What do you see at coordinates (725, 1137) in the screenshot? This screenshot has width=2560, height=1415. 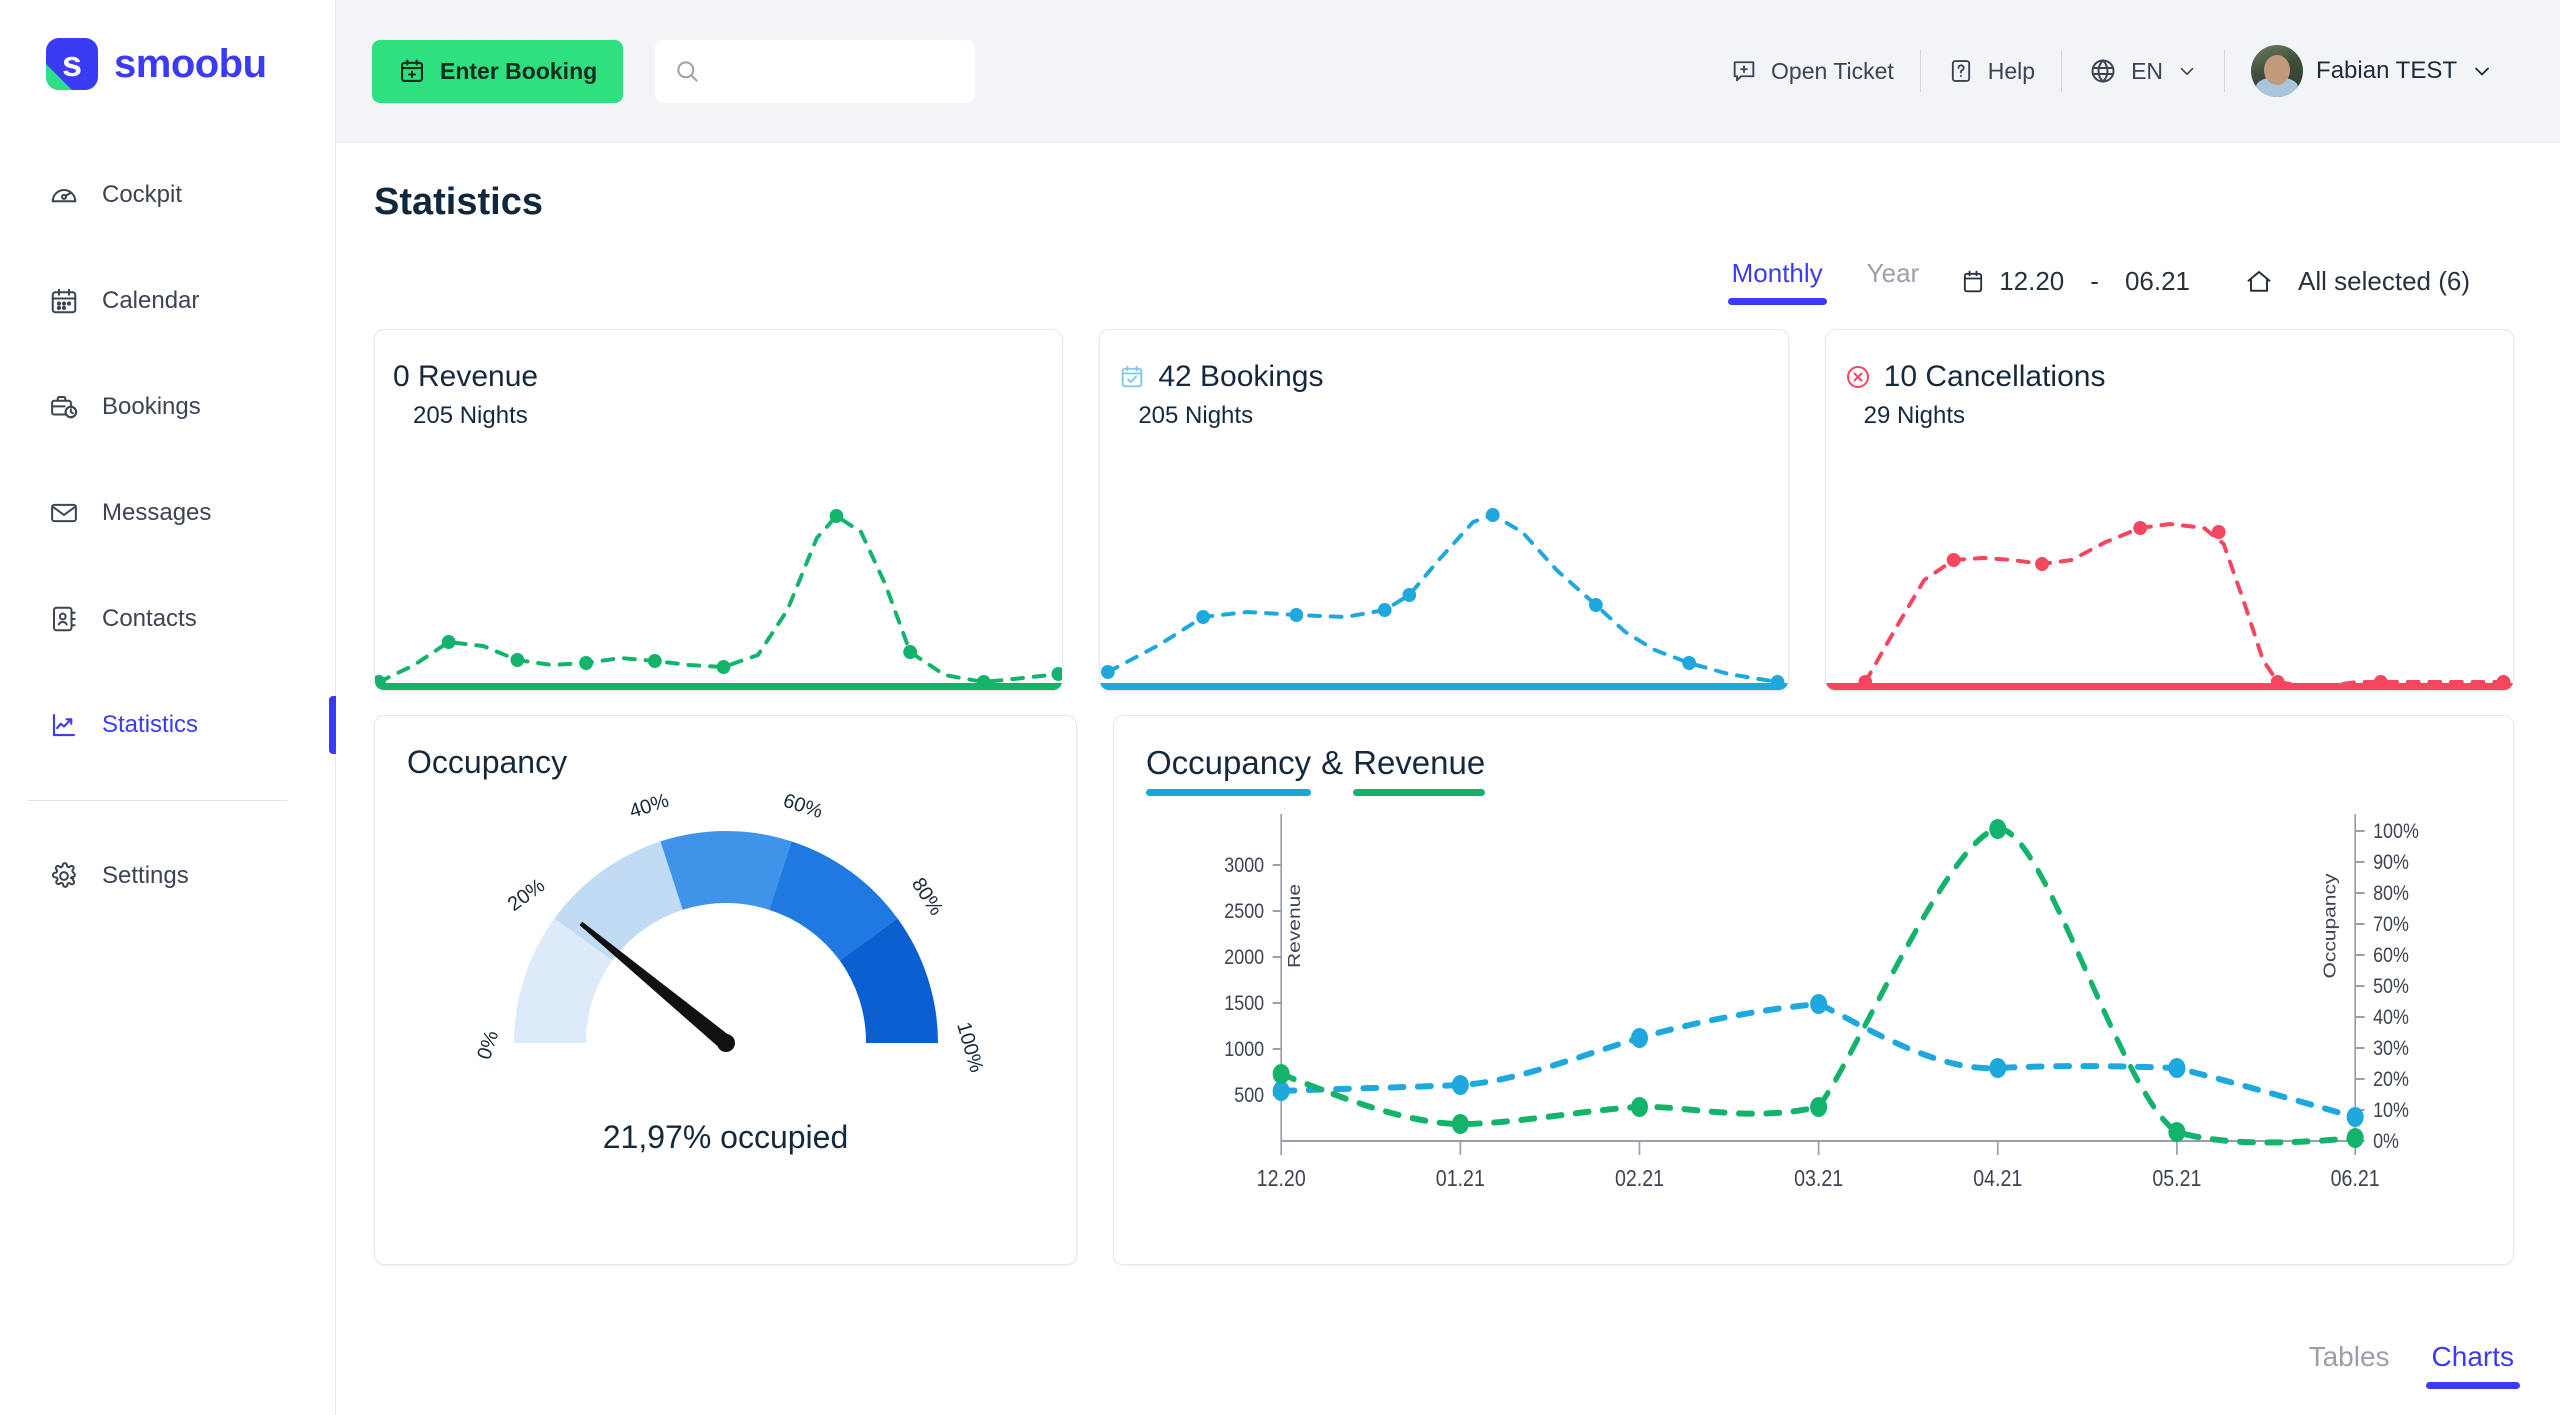 I see `occupancy-value-label: 21,97% occupied` at bounding box center [725, 1137].